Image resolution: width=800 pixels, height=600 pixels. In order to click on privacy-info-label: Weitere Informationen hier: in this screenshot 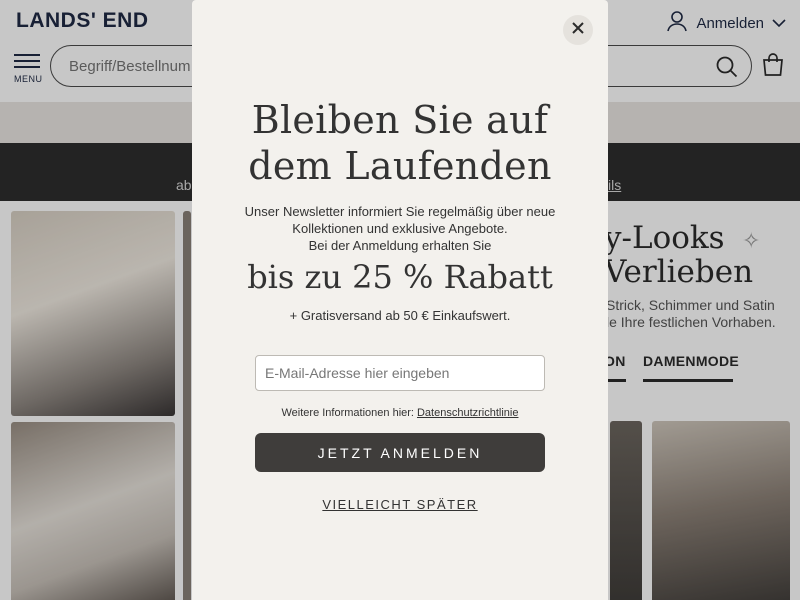, I will do `click(347, 413)`.